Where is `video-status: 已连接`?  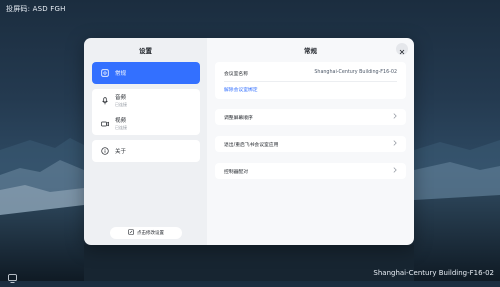
video-status: 已连接 is located at coordinates (121, 127).